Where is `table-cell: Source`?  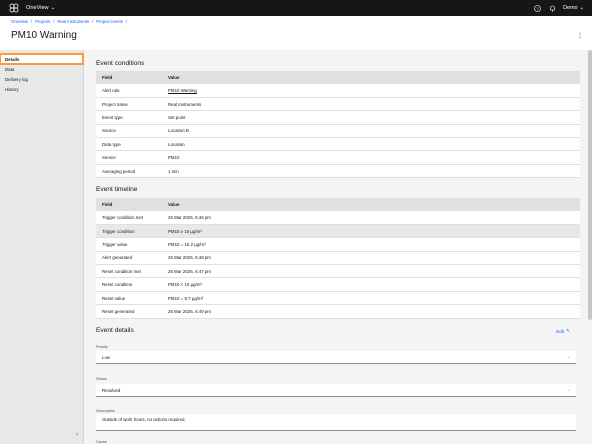 table-cell: Source is located at coordinates (132, 131).